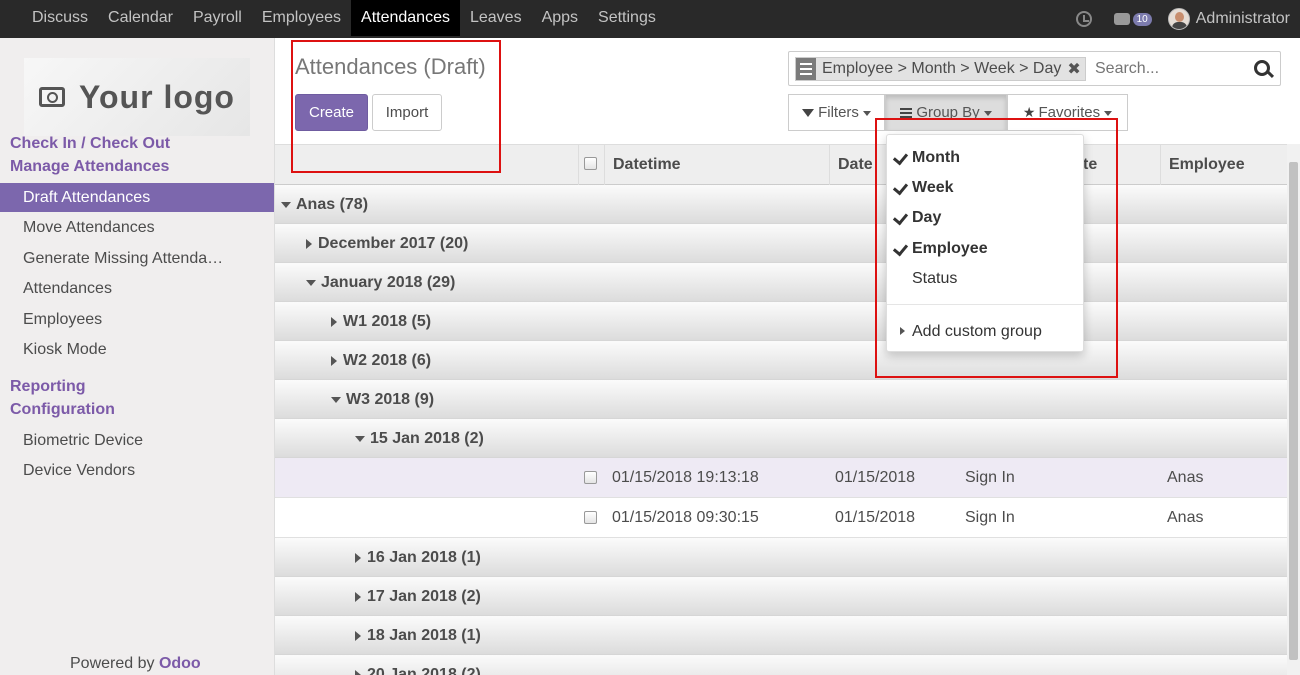 This screenshot has height=675, width=1300. What do you see at coordinates (781, 282) in the screenshot?
I see `group-row: January 2018 (29)` at bounding box center [781, 282].